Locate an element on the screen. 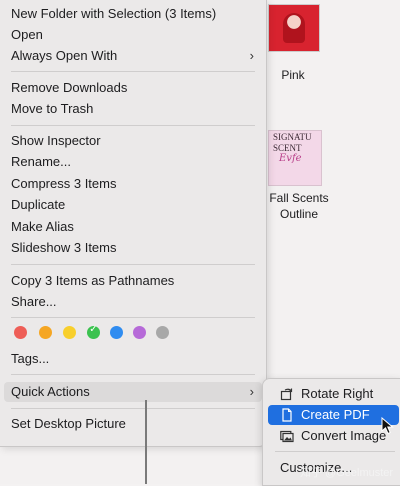 The height and width of the screenshot is (486, 400). file-label-line1: Fall Scents is located at coordinates (299, 198).